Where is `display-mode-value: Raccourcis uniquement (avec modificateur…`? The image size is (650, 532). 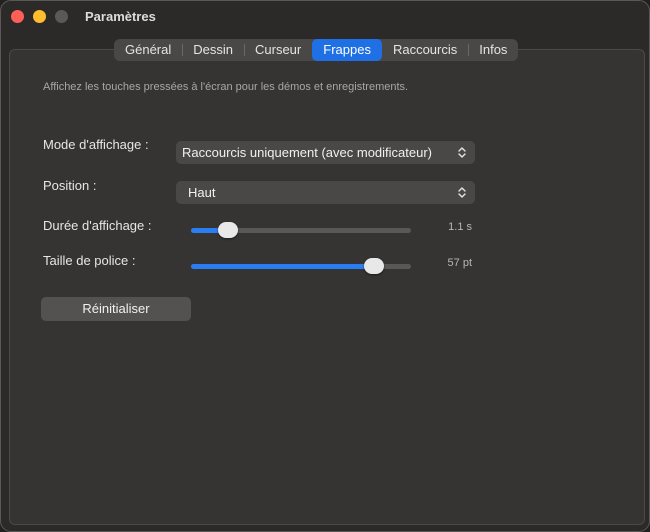
display-mode-value: Raccourcis uniquement (avec modificateur… is located at coordinates (307, 152).